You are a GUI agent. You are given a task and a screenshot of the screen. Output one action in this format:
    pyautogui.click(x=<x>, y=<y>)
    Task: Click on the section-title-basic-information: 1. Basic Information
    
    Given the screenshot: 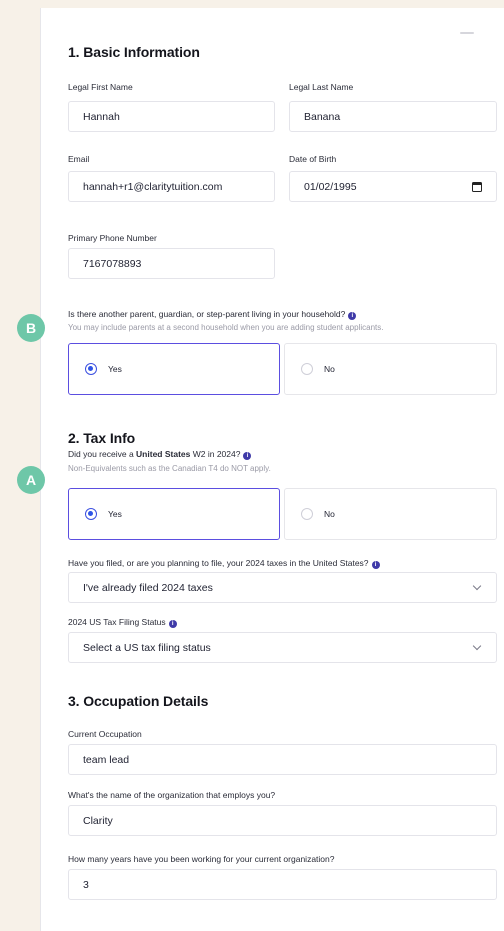 What is the action you would take?
    pyautogui.click(x=134, y=52)
    